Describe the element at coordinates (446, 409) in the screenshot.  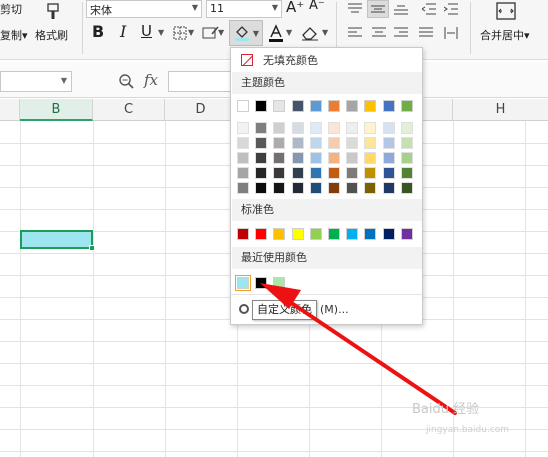
I see `watermark-logo: Baidu 经验` at that location.